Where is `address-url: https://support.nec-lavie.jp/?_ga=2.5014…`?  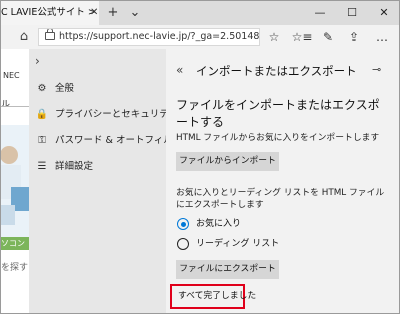
address-url: https://support.nec-lavie.jp/?_ga=2.5014… is located at coordinates (159, 36).